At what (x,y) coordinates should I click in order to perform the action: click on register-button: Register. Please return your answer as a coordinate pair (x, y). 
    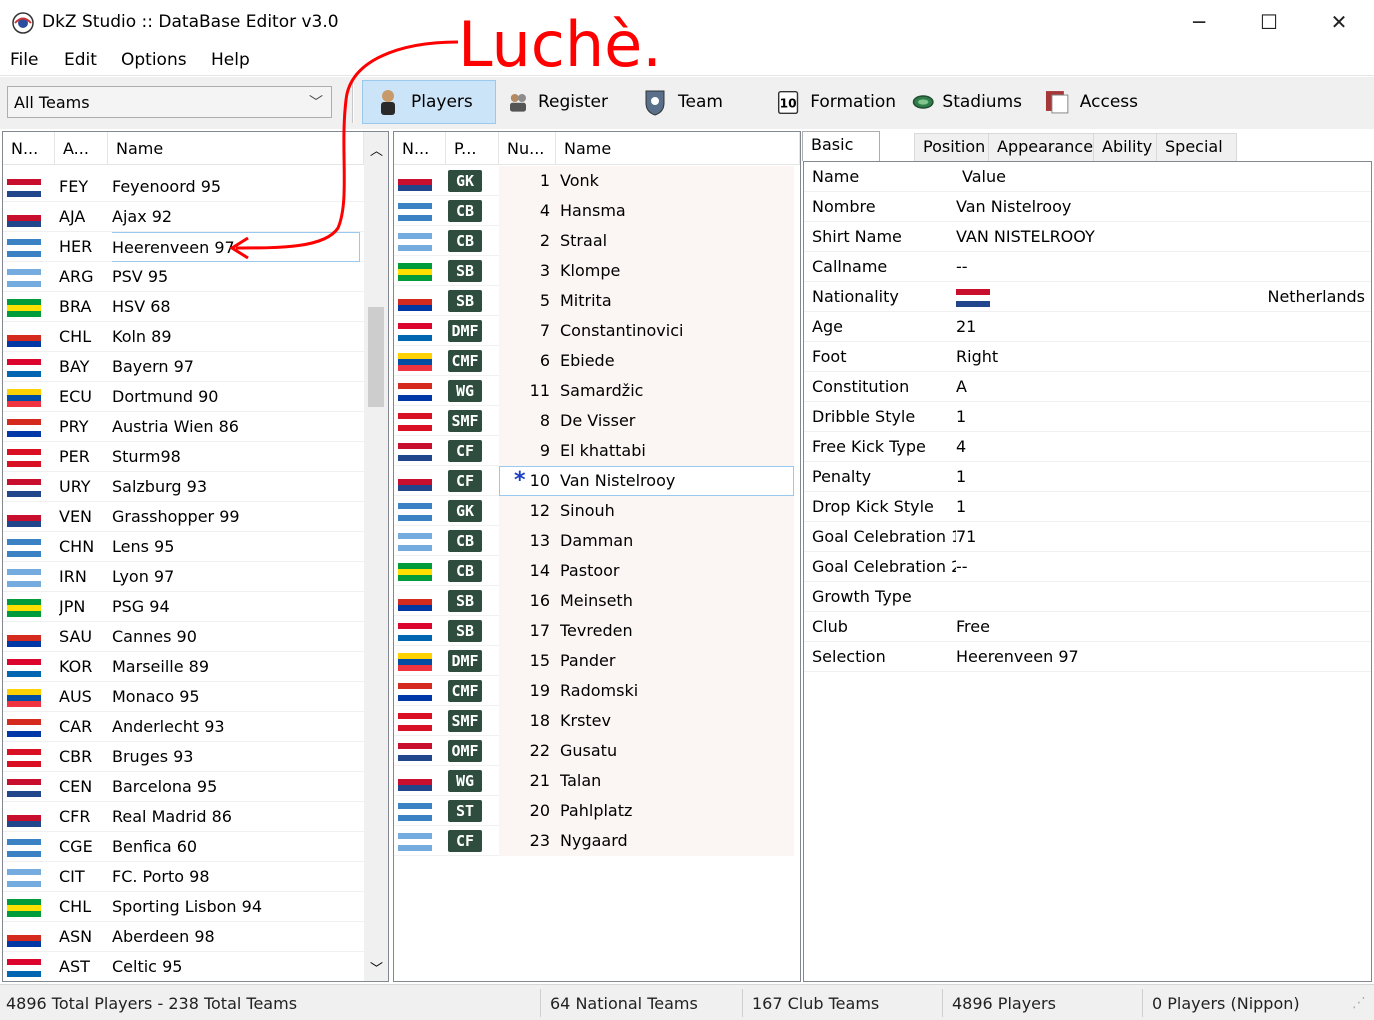
    Looking at the image, I should click on (557, 102).